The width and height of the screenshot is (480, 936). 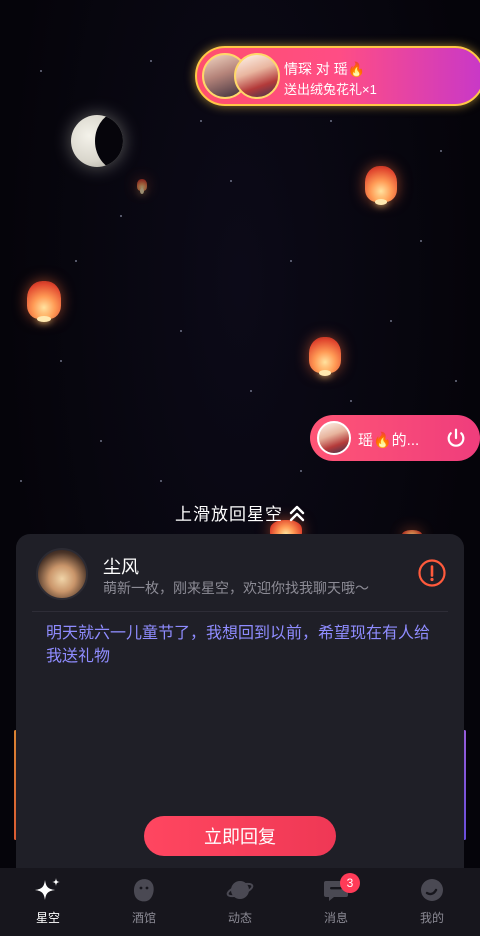 I want to click on gift-sender-receiver-text: 情琛 对 瑶🔥, so click(x=325, y=69).